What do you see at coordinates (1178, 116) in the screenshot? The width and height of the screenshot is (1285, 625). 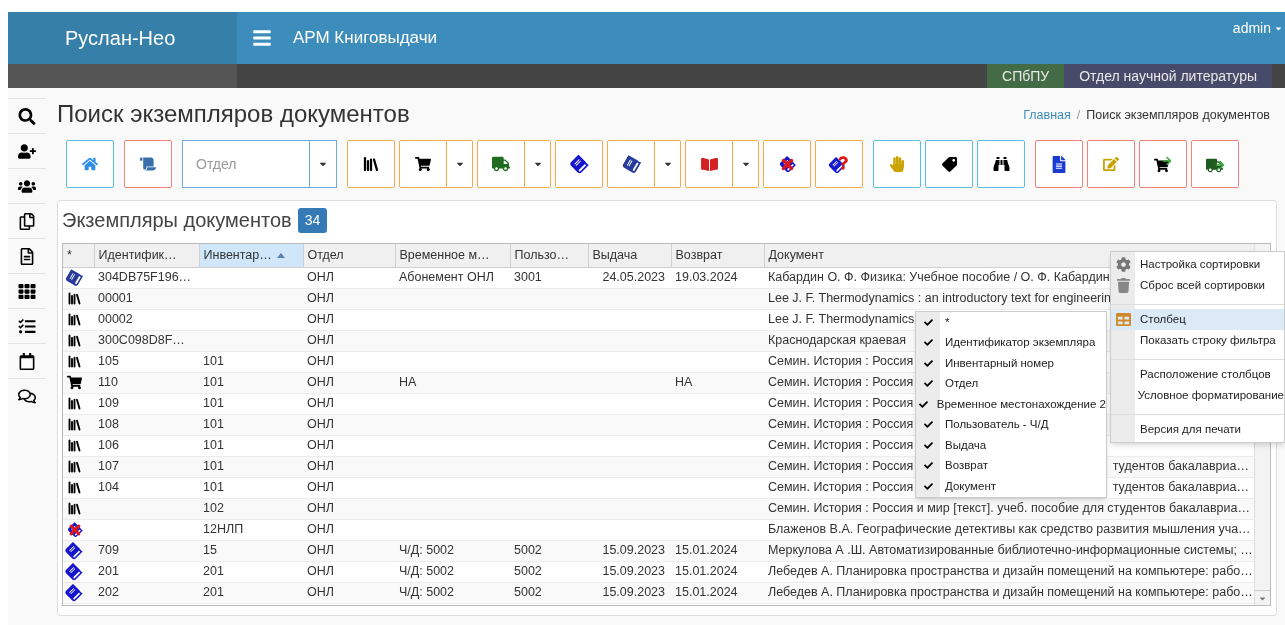 I see `breadcrumb-current: Поиск экземпляров документов` at bounding box center [1178, 116].